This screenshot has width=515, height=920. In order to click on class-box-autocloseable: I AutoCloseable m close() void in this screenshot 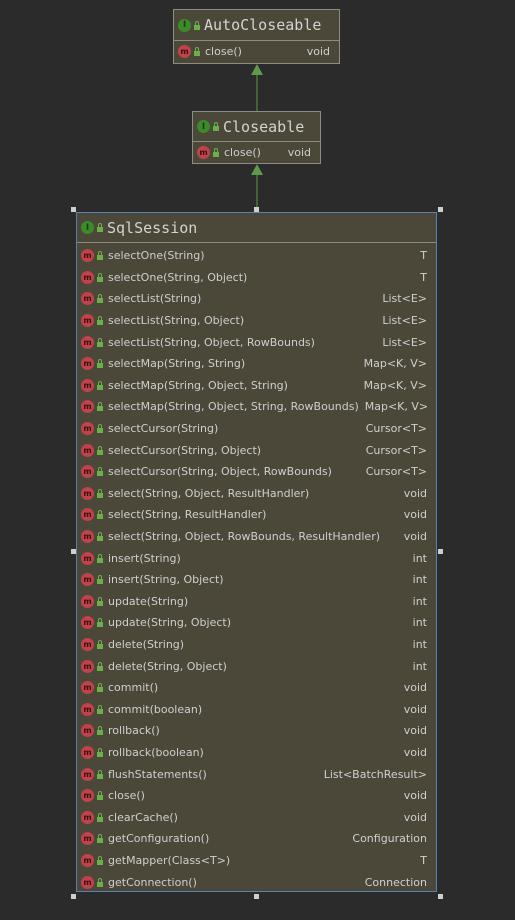, I will do `click(256, 36)`.